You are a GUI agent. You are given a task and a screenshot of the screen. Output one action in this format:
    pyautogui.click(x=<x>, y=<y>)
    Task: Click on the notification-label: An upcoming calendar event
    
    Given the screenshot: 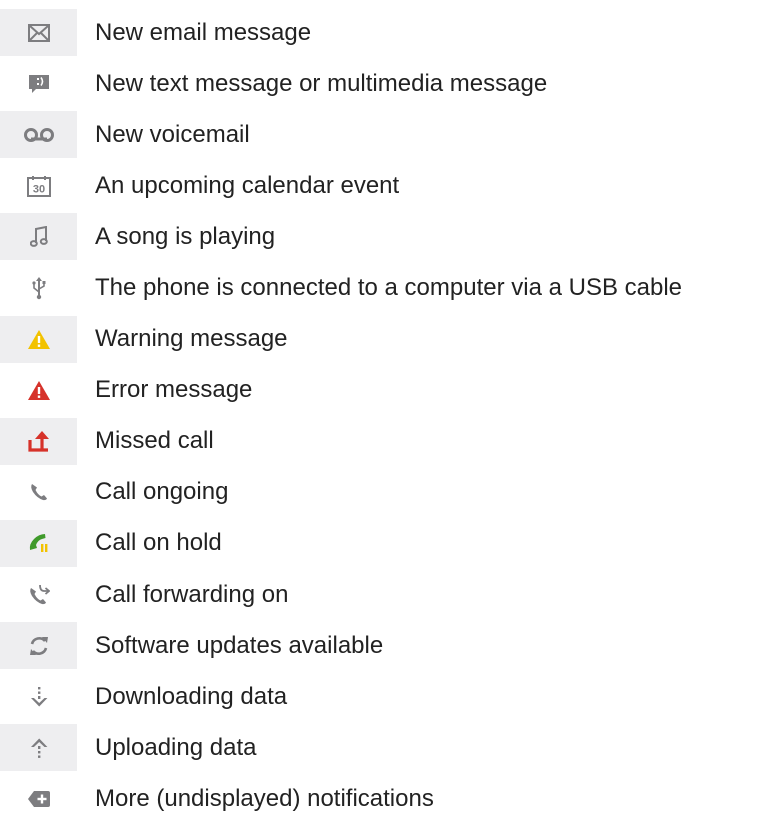 What is the action you would take?
    pyautogui.click(x=247, y=185)
    